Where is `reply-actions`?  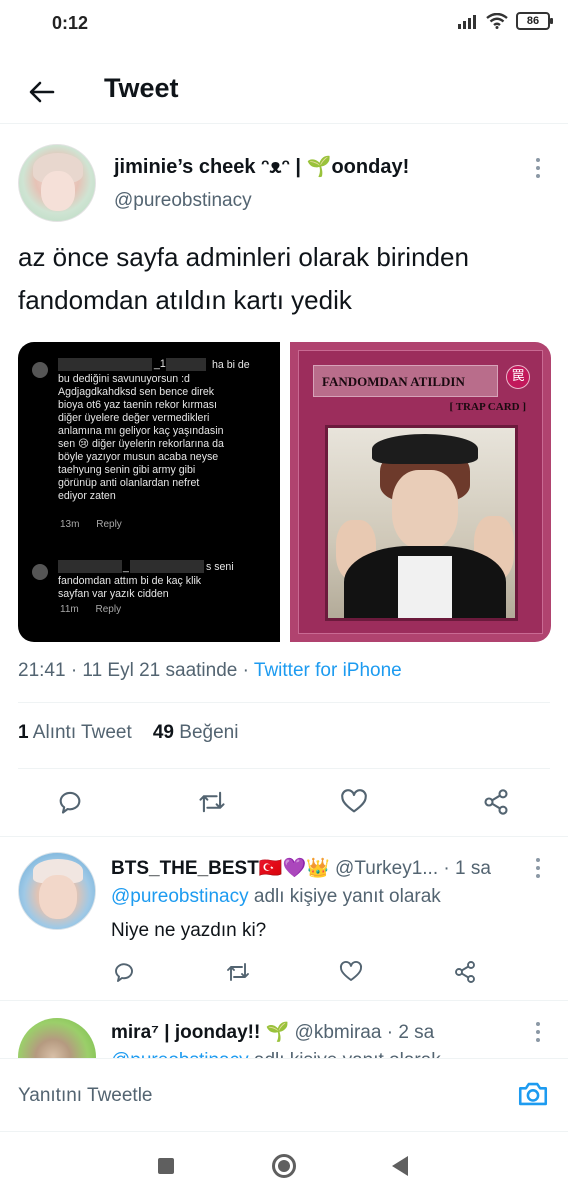
reply-actions is located at coordinates (284, 972).